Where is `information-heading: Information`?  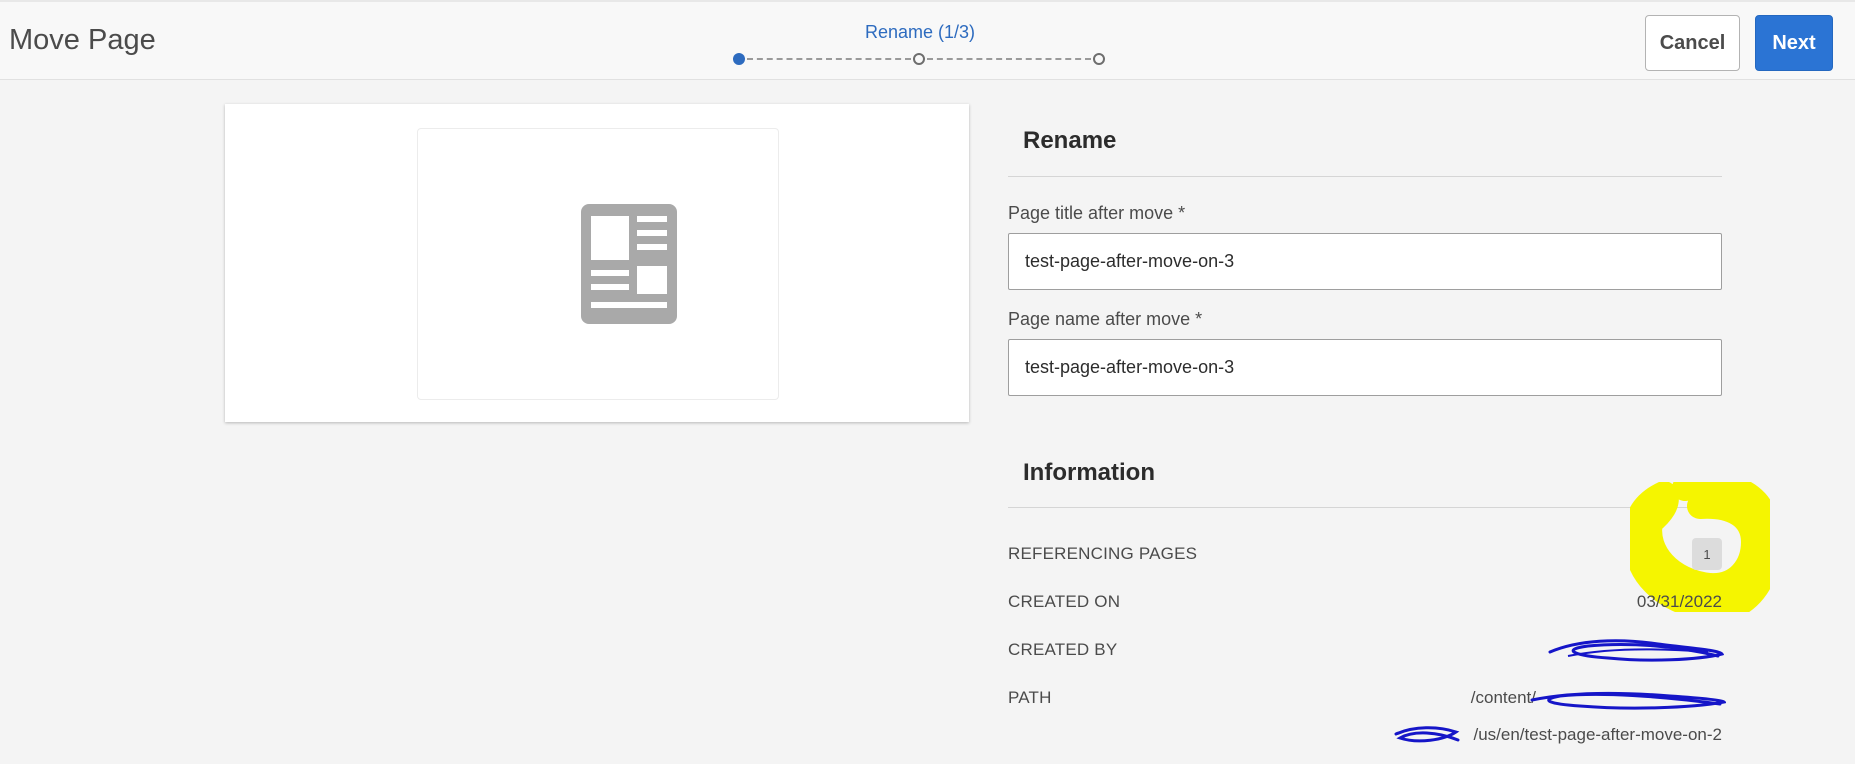
information-heading: Information is located at coordinates (1089, 472).